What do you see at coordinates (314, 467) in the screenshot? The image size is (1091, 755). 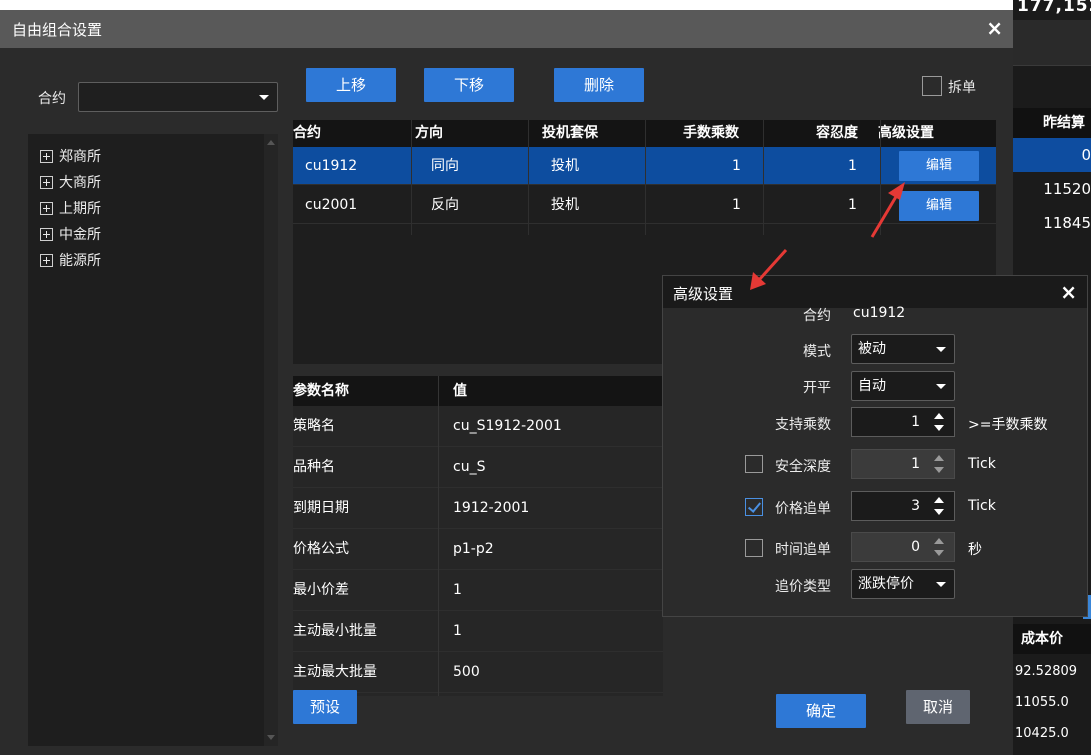 I see `param-name: 品种名` at bounding box center [314, 467].